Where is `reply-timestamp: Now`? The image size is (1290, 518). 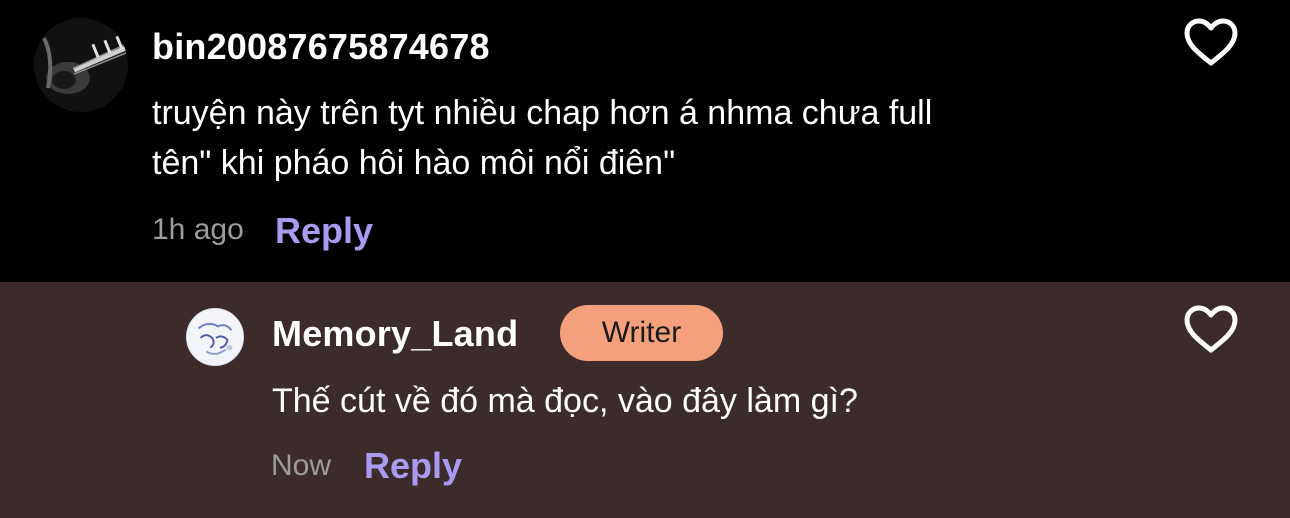 reply-timestamp: Now is located at coordinates (301, 465).